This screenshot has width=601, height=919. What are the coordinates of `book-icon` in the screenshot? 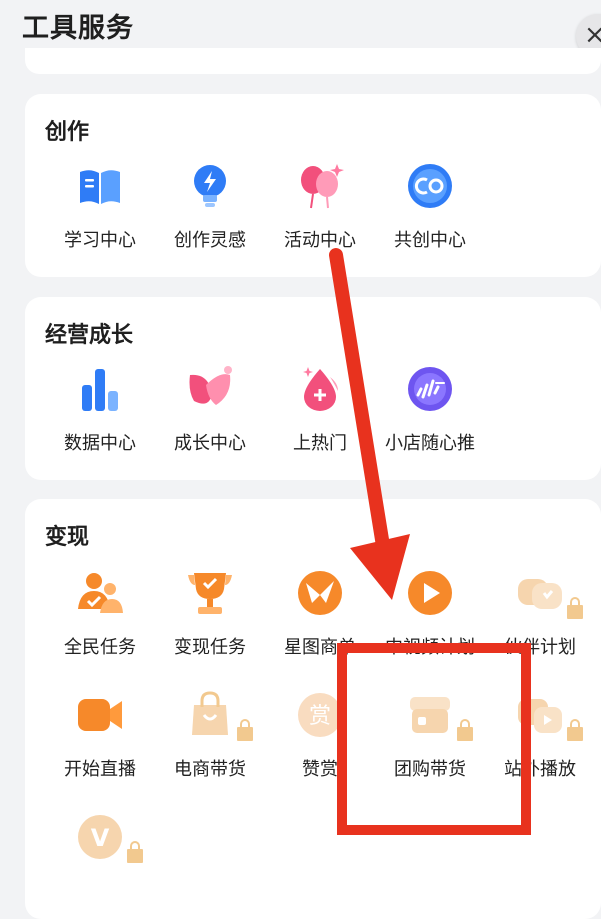 It's located at (100, 187).